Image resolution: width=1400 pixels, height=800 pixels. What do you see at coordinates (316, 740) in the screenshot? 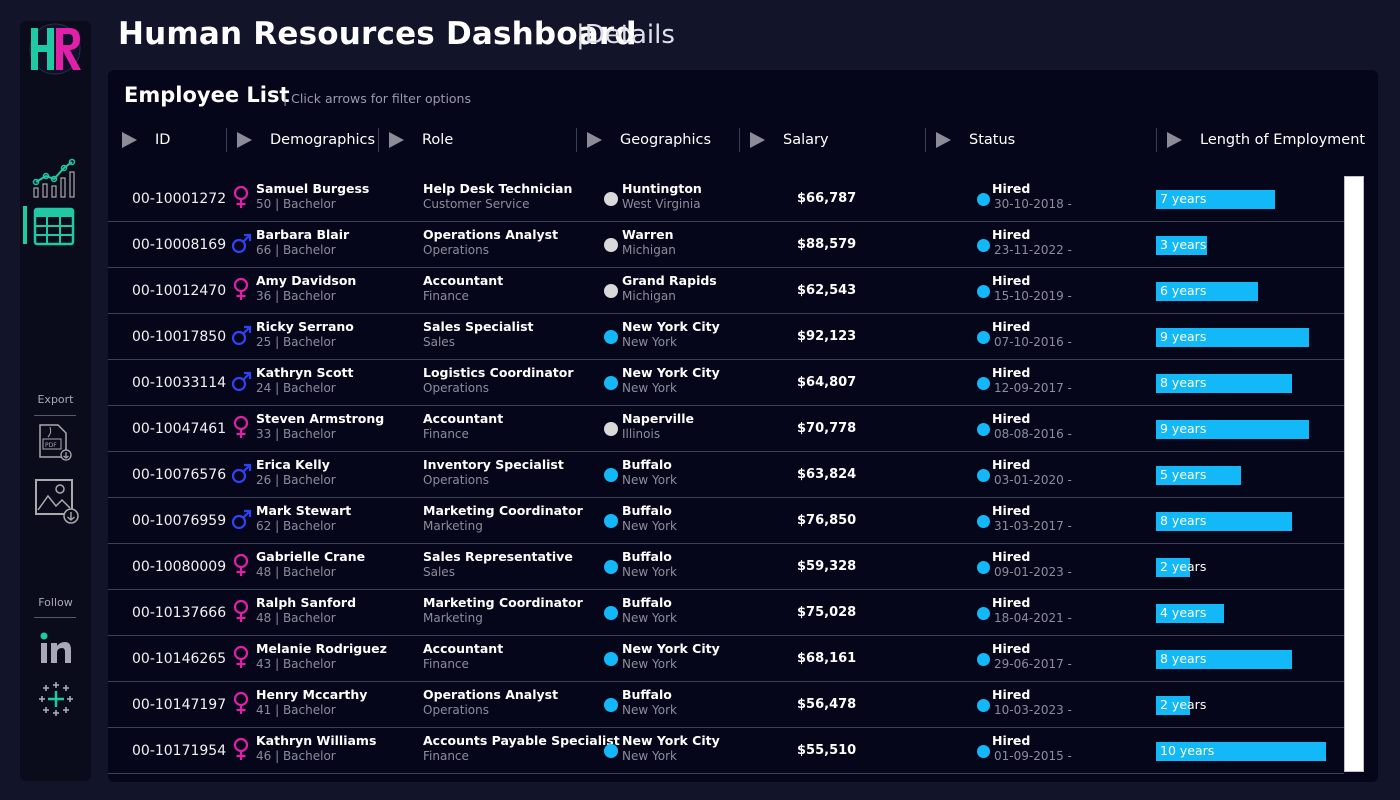
I see `employee-name: Kathryn Williams` at bounding box center [316, 740].